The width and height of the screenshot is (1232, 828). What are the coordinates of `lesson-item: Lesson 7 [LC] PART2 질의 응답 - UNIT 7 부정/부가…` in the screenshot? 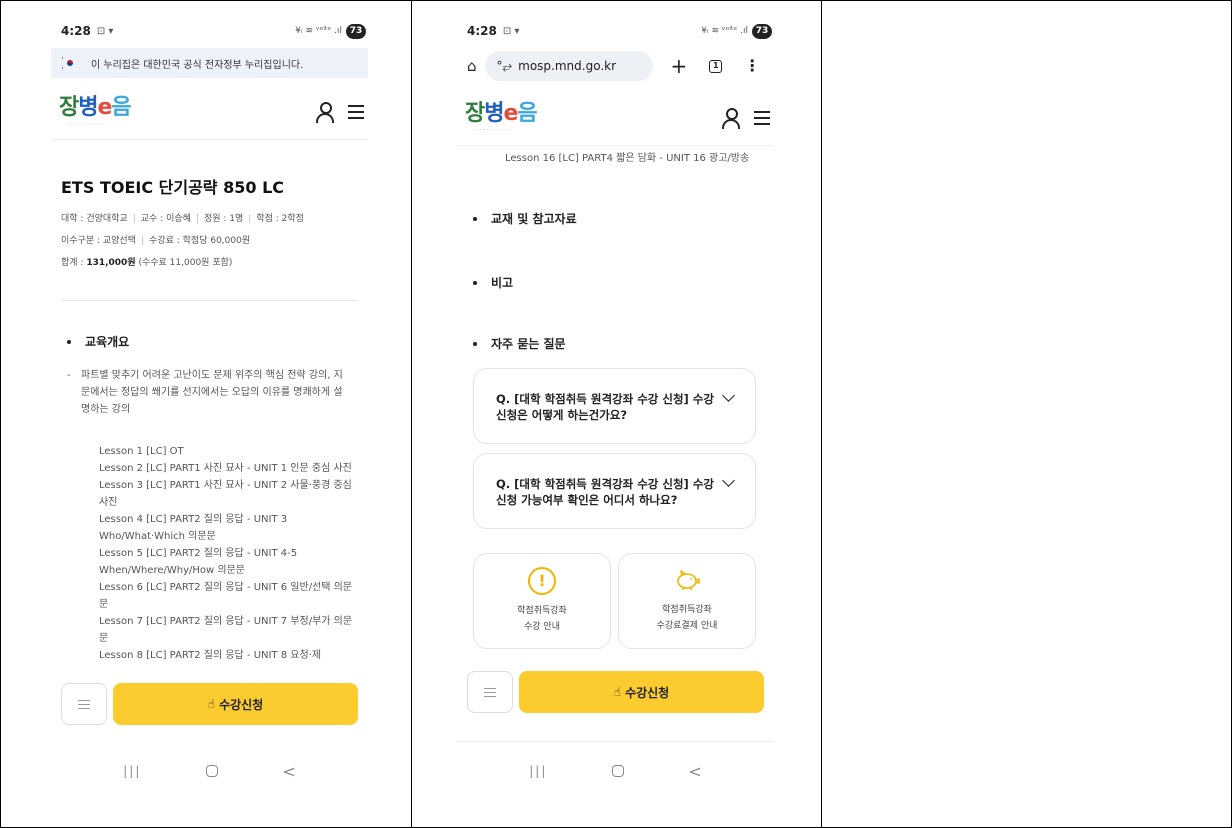 It's located at (226, 630).